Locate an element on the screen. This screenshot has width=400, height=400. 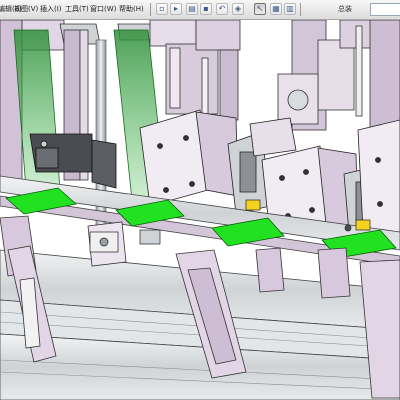
new-icon: ▫ is located at coordinates (162, 9).